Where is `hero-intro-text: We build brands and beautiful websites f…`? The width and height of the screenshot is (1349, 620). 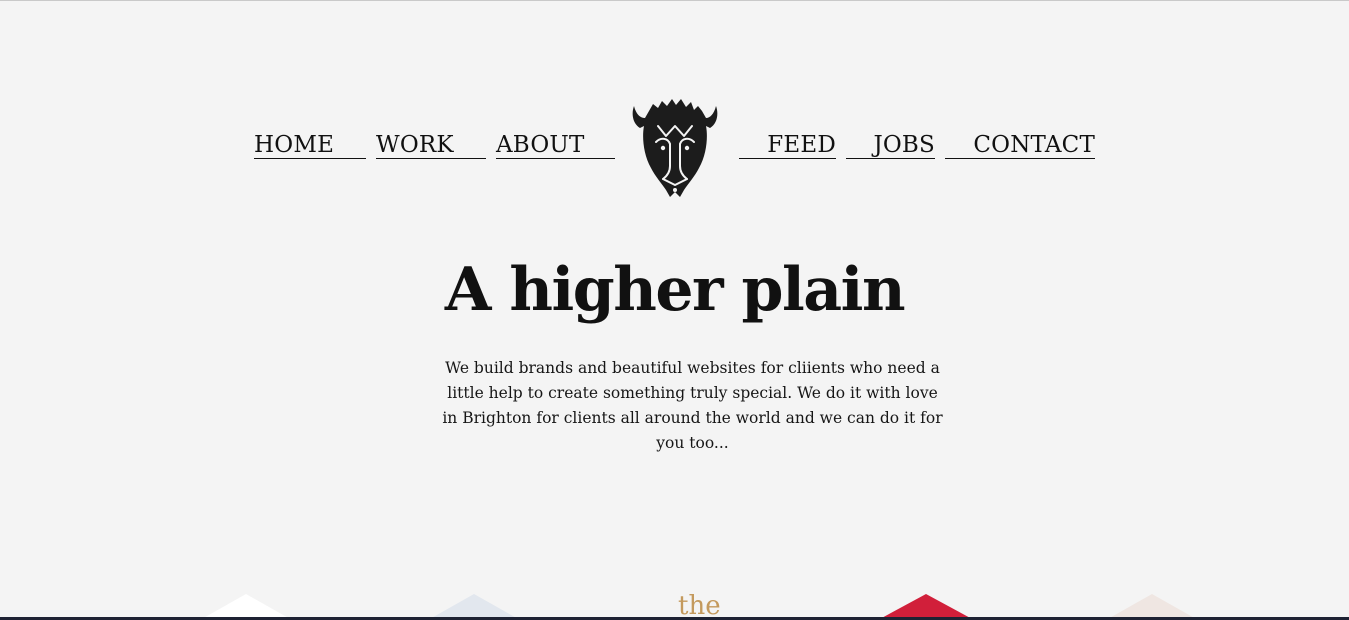
hero-intro-text: We build brands and beautiful websites f… is located at coordinates (692, 405).